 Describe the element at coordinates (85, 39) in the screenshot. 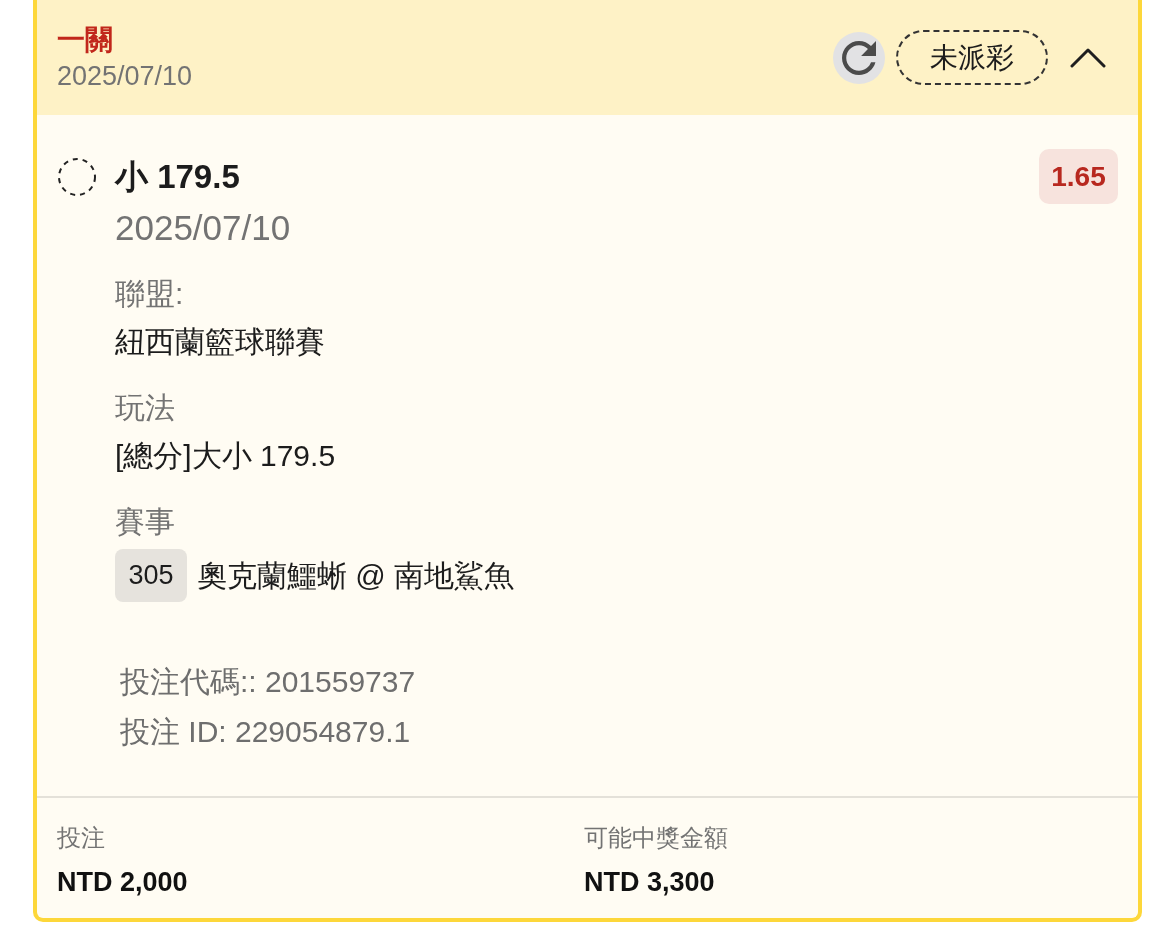

I see `bet-type-title: 一關` at that location.